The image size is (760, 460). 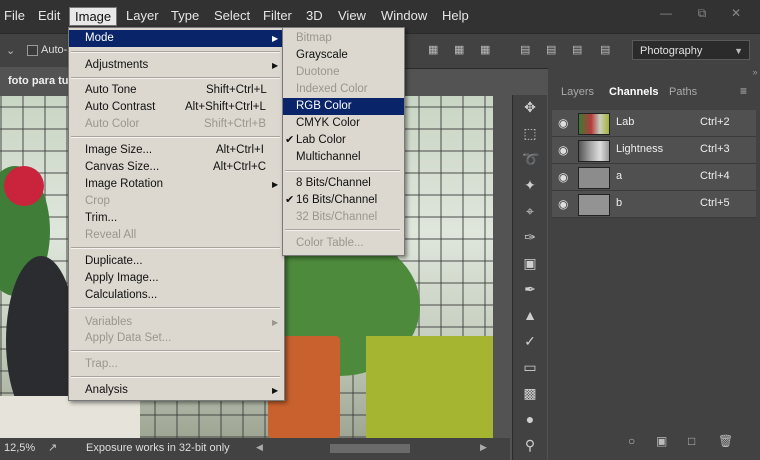 What do you see at coordinates (343, 157) in the screenshot?
I see `menu-item-multichannel: Multichannel` at bounding box center [343, 157].